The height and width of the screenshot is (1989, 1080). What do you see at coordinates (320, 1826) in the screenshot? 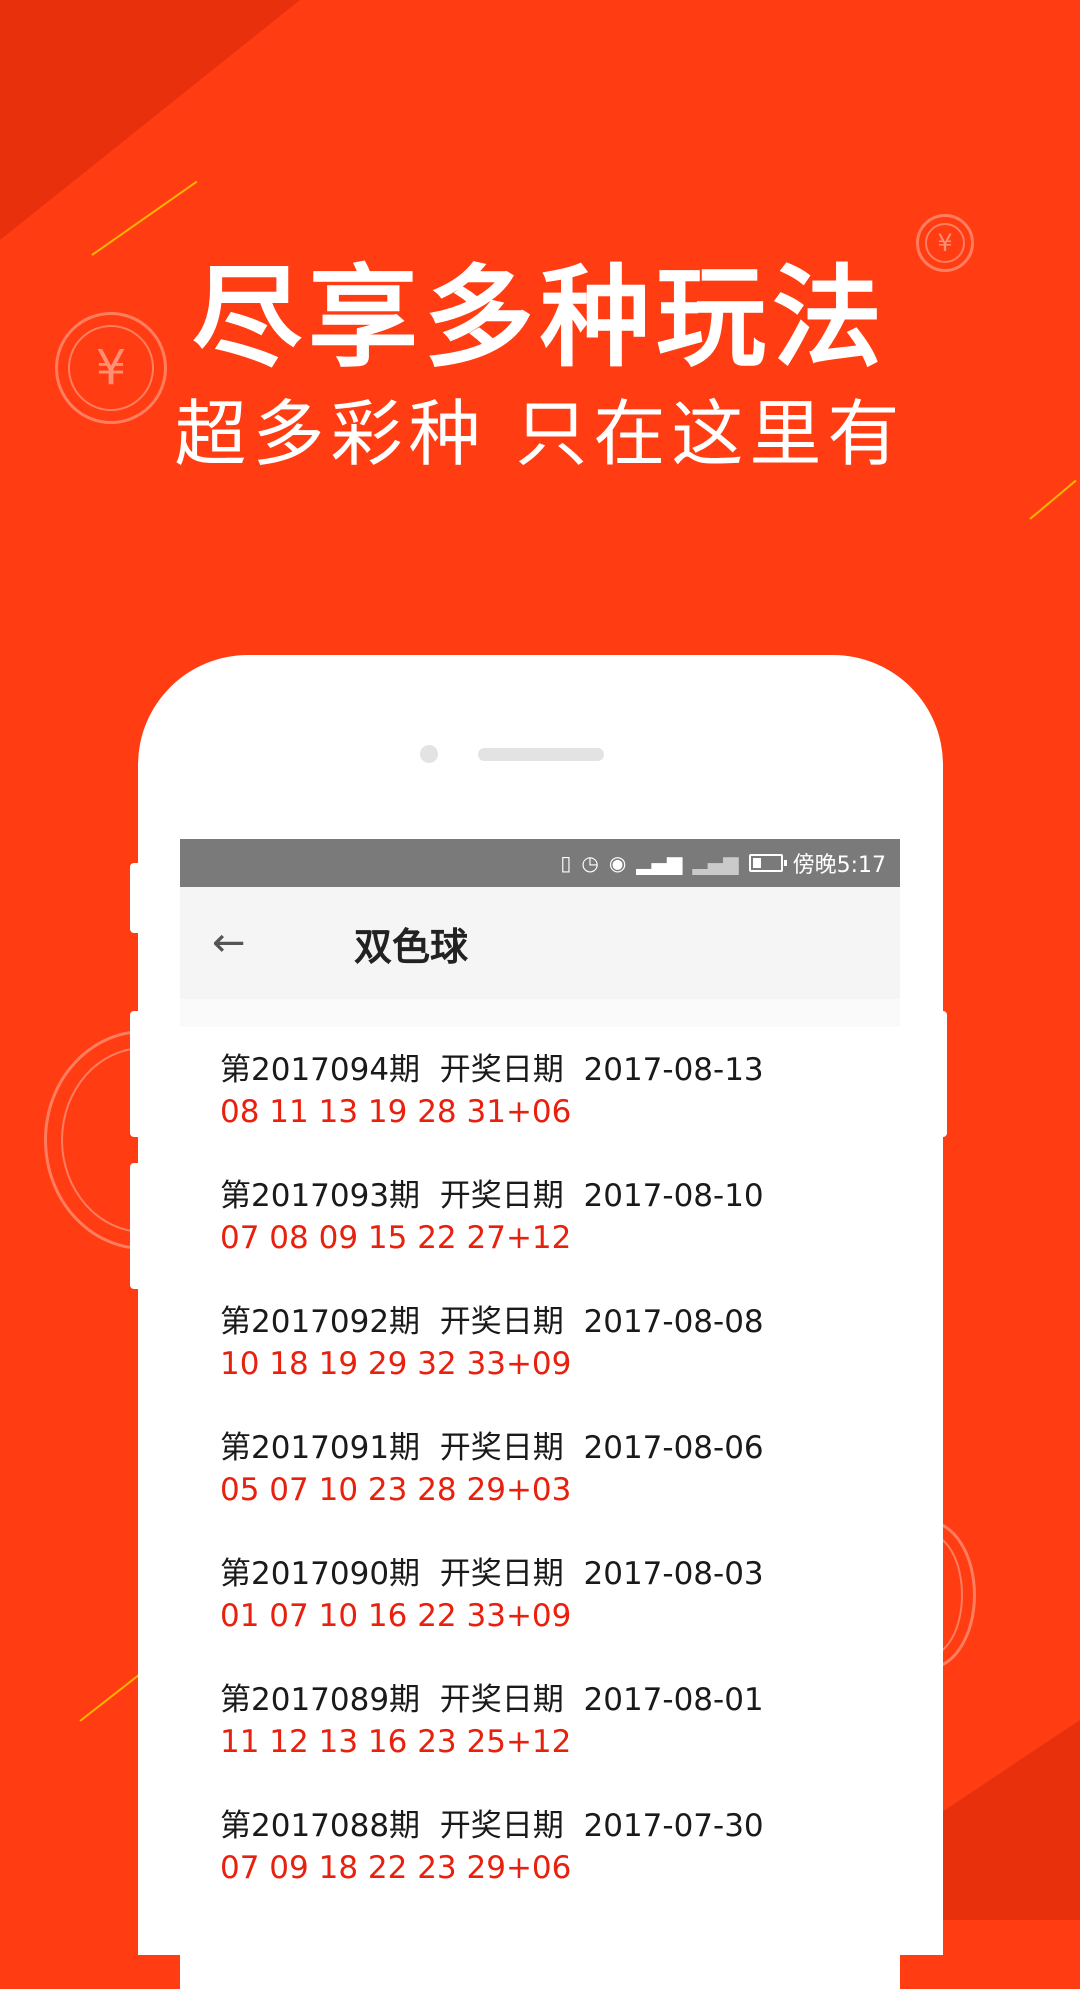
I see `draw-period: 第2017088期` at bounding box center [320, 1826].